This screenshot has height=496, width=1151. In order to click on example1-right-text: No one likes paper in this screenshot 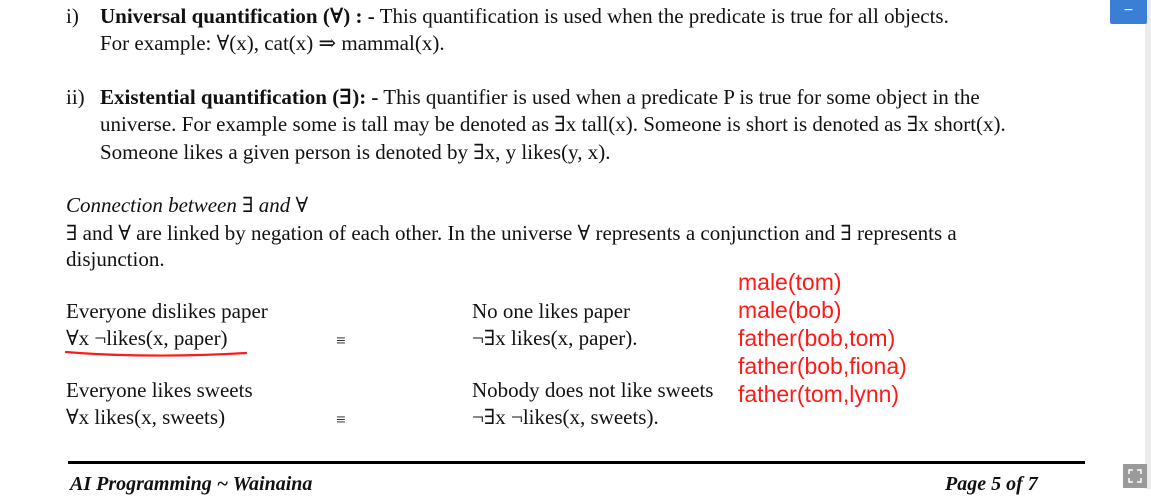, I will do `click(551, 311)`.